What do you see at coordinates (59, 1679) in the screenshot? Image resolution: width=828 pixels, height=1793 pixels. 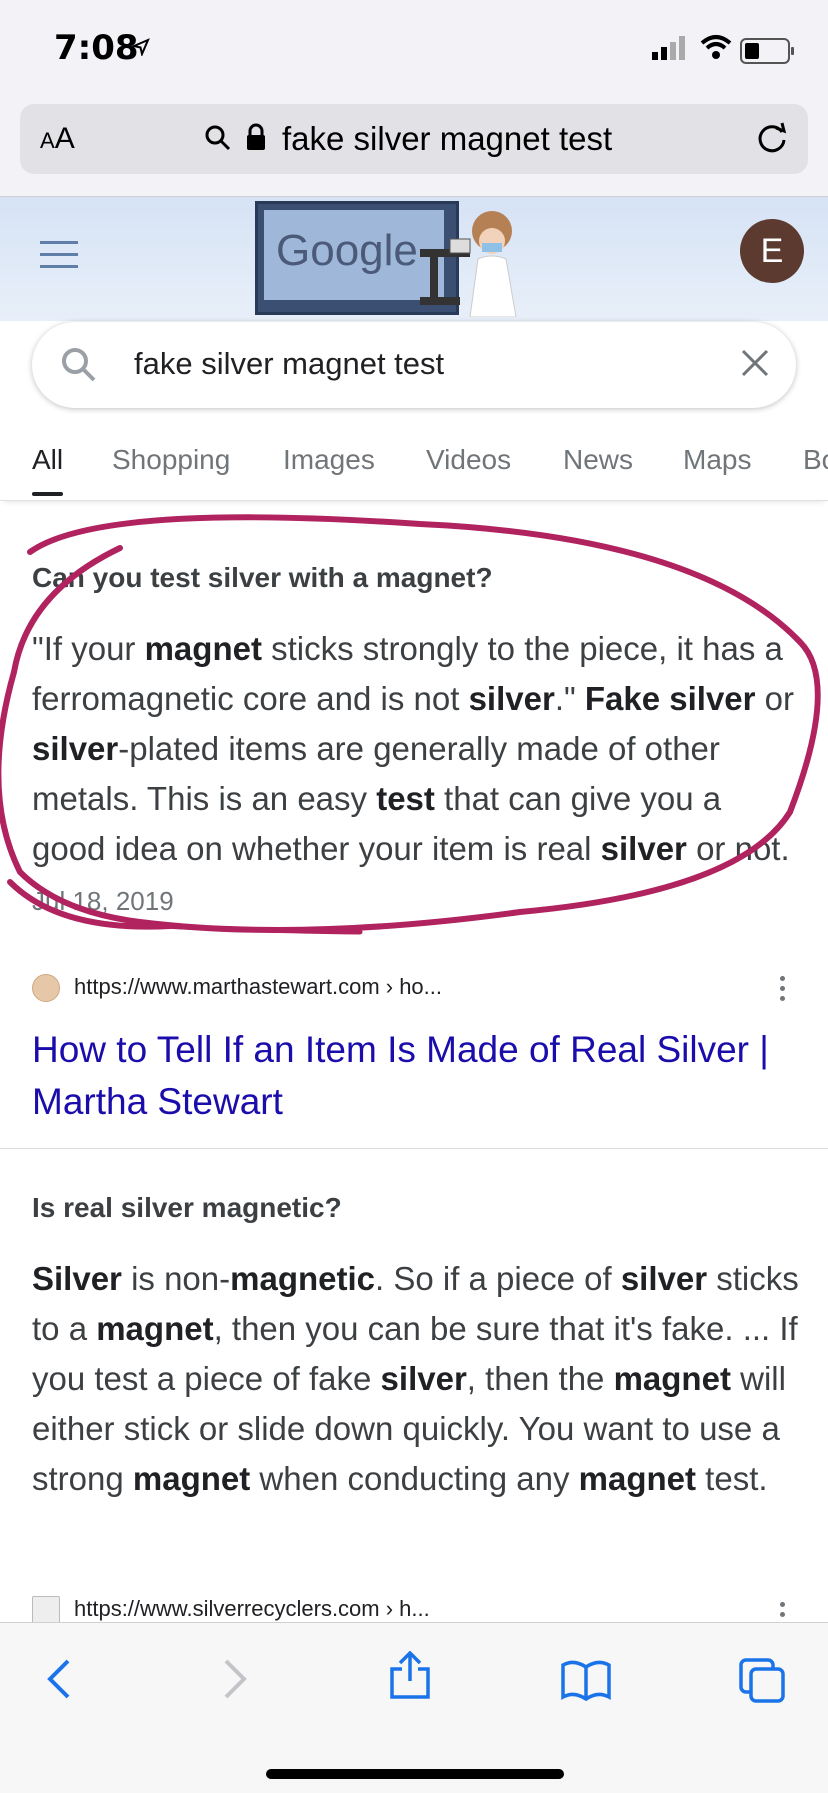 I see `back-icon` at bounding box center [59, 1679].